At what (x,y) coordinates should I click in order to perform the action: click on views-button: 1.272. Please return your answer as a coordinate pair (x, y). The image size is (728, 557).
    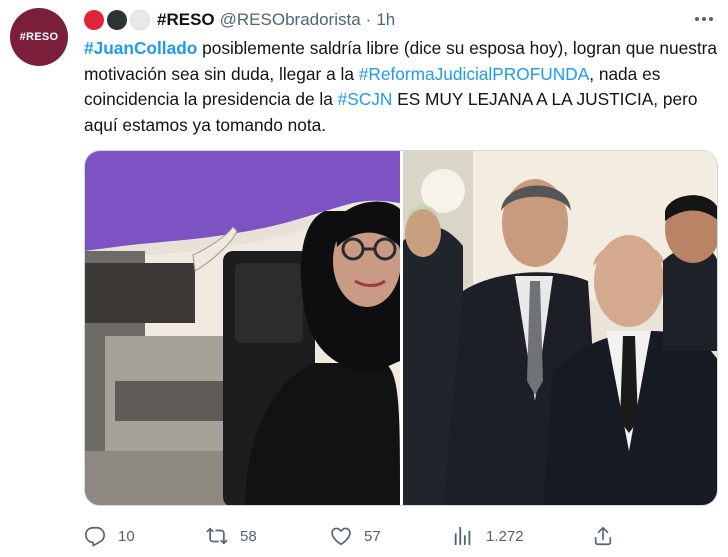
    Looking at the image, I should click on (488, 536).